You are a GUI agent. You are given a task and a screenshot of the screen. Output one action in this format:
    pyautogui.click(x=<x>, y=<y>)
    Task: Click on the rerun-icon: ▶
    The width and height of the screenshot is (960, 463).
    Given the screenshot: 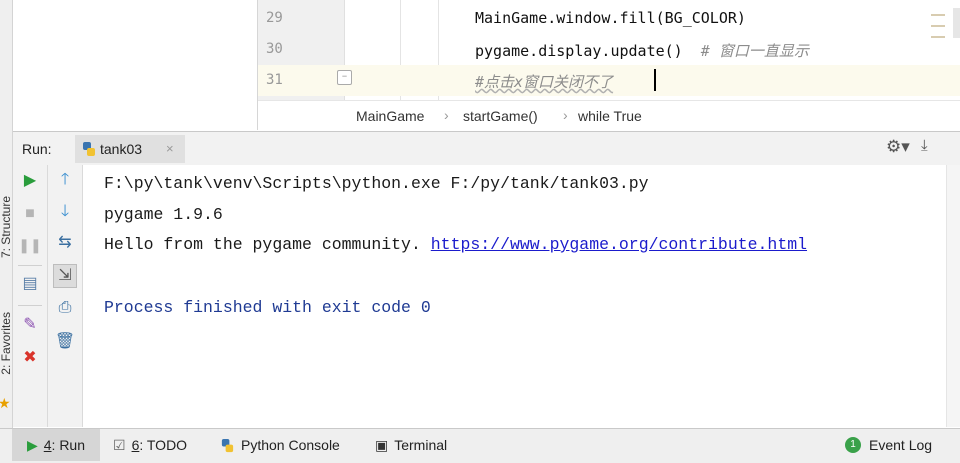 What is the action you would take?
    pyautogui.click(x=30, y=181)
    